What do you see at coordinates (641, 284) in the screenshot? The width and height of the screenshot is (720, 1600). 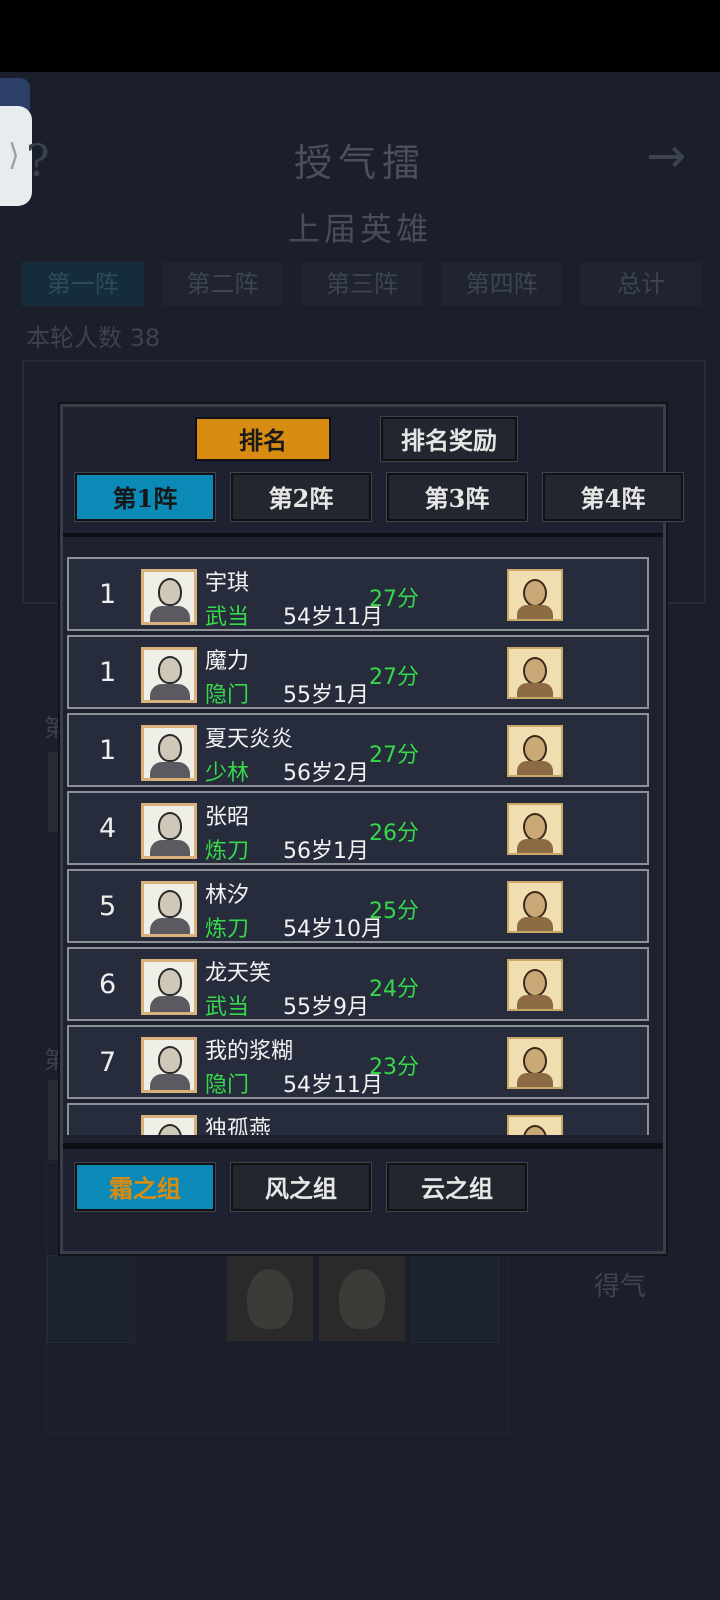 I see `bg-tab-total: 总计` at bounding box center [641, 284].